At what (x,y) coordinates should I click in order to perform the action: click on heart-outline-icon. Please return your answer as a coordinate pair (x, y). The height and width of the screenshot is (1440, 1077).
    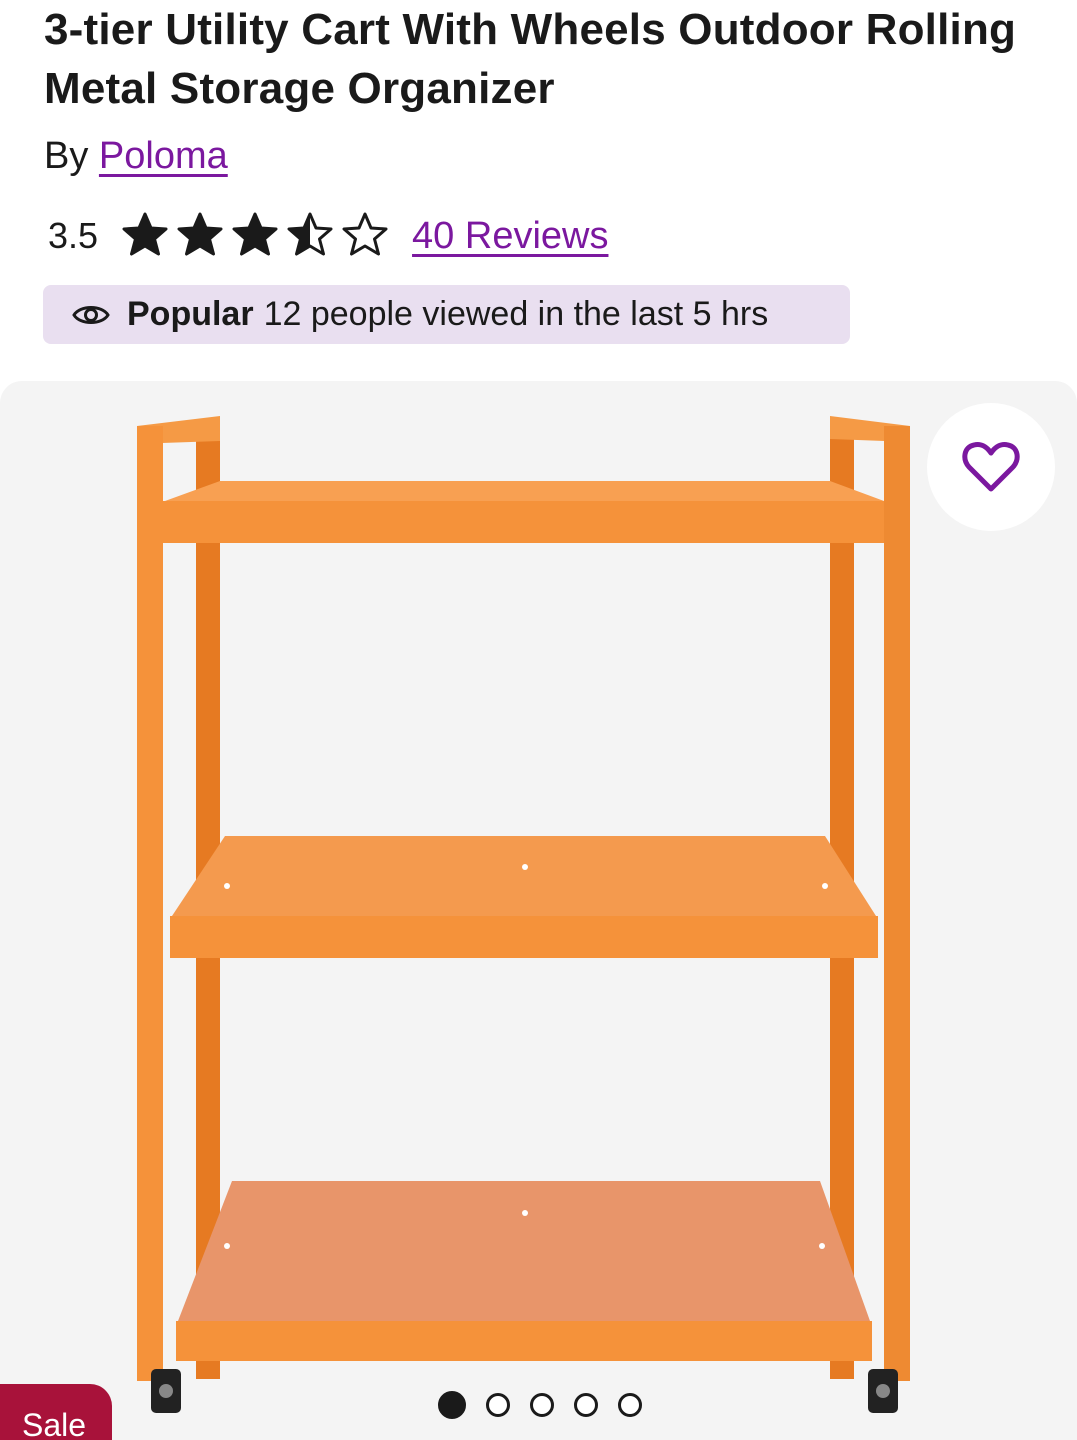
    Looking at the image, I should click on (991, 467).